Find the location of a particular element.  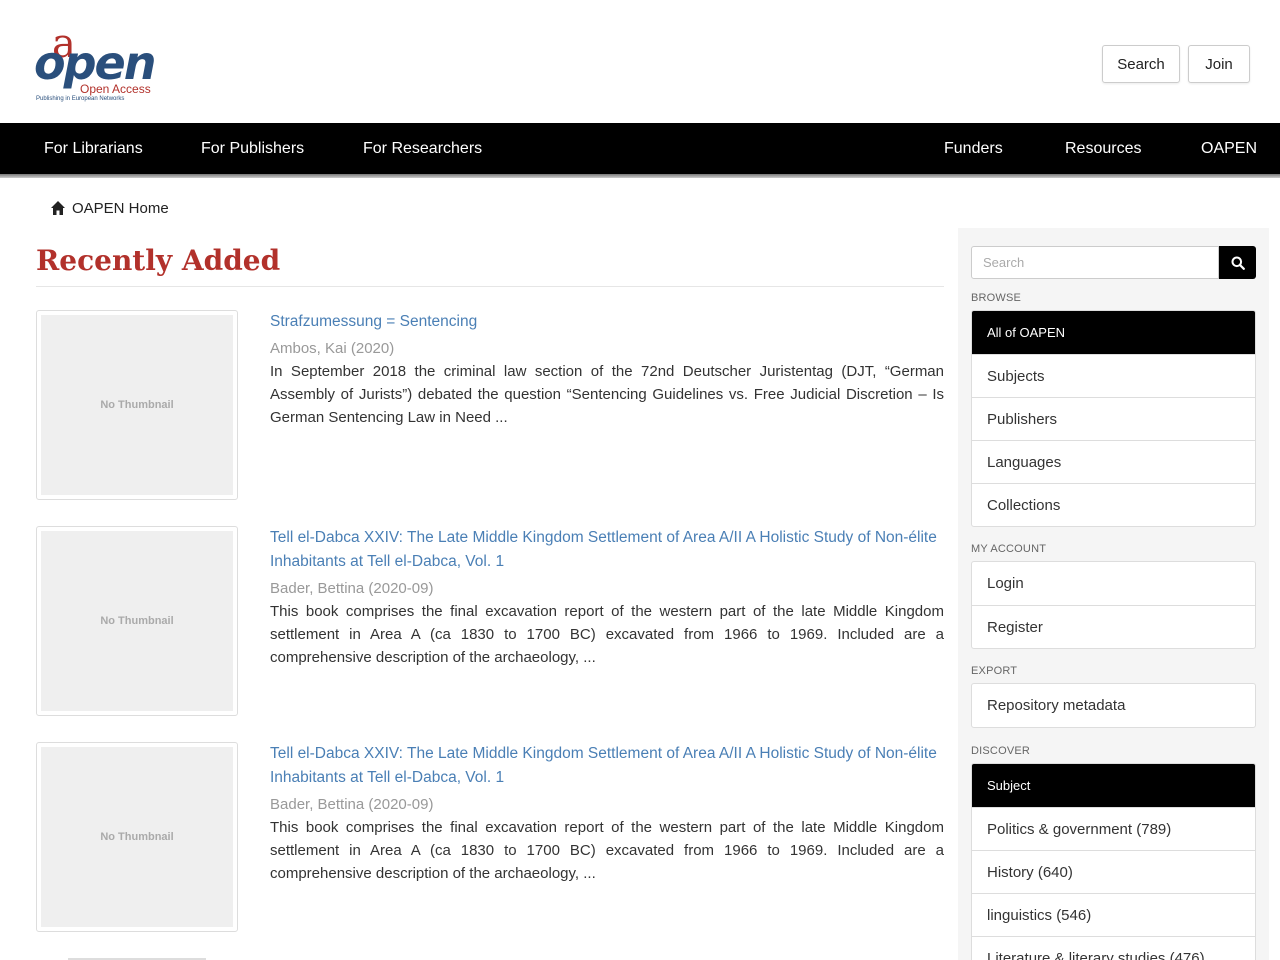

home-icon is located at coordinates (58, 208).